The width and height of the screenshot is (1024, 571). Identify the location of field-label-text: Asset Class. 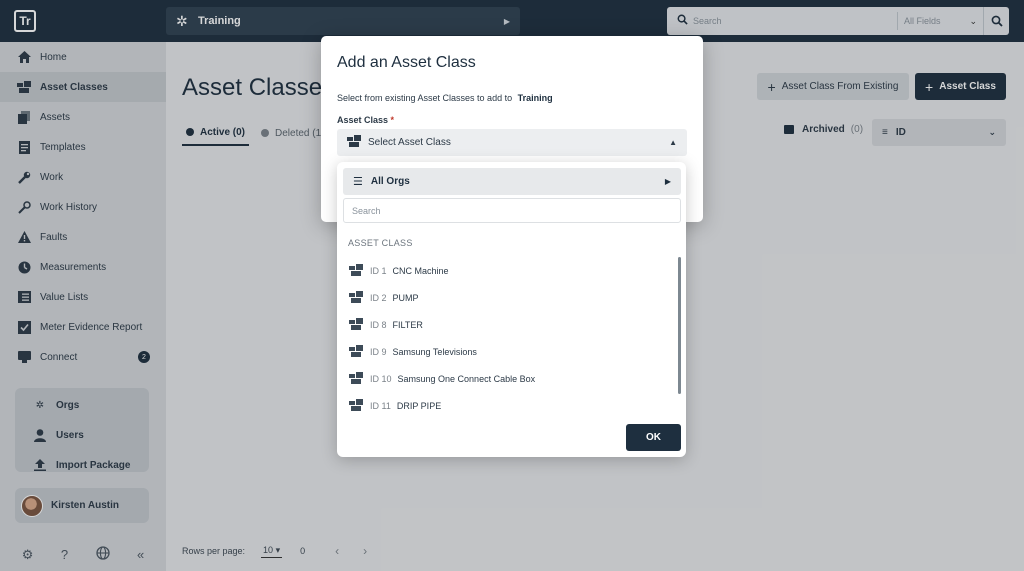
(363, 120).